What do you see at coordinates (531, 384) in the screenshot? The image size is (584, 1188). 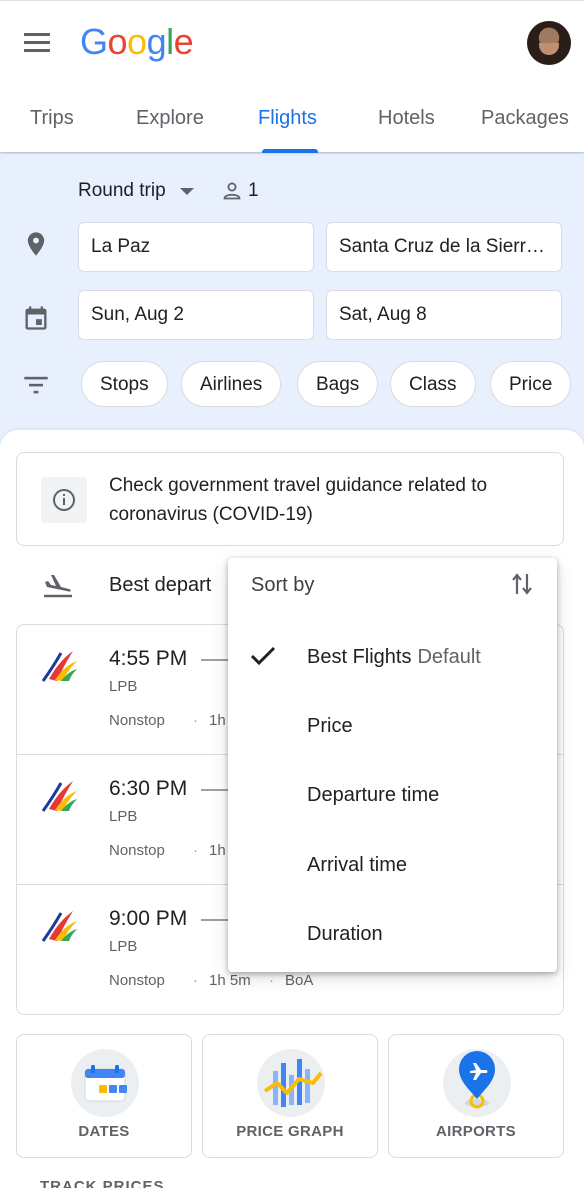 I see `filter-chip-price: Price` at bounding box center [531, 384].